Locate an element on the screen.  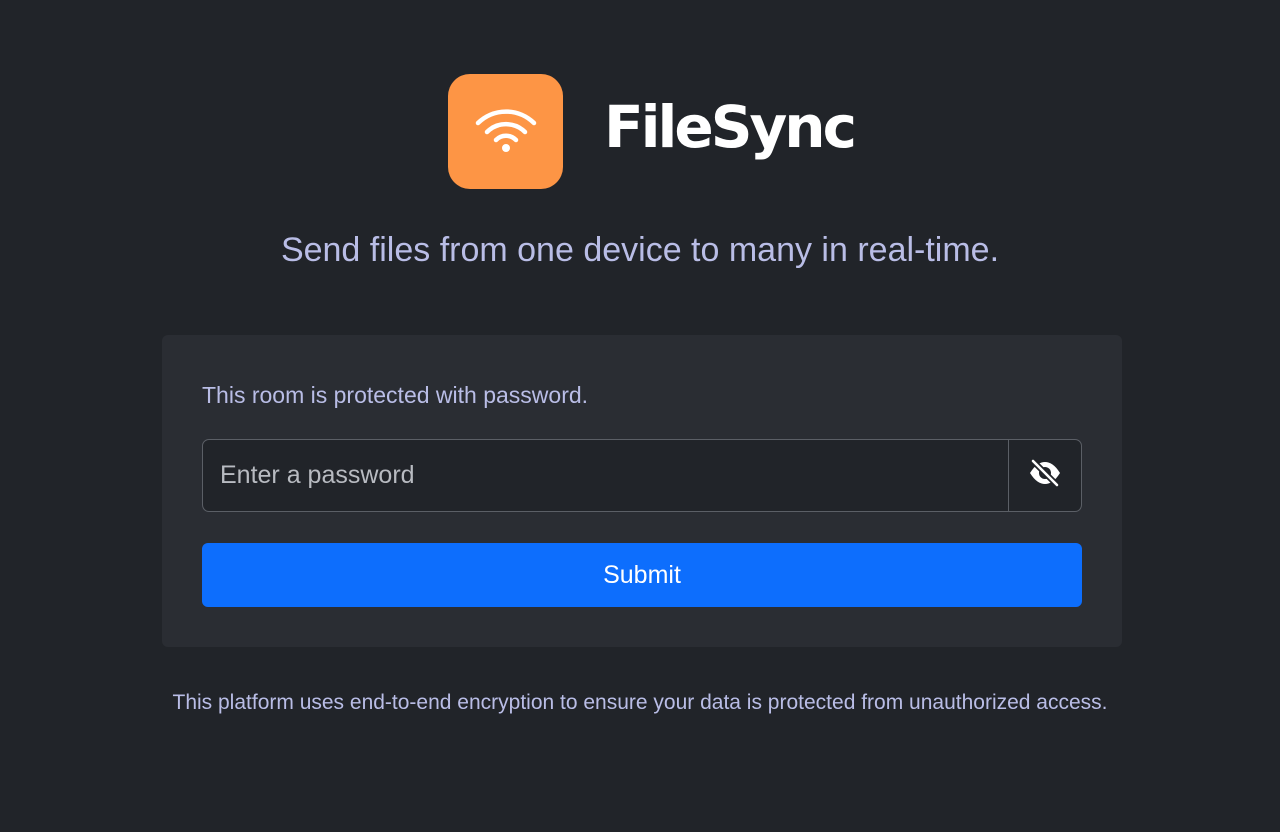
submit-button: Submit is located at coordinates (642, 575).